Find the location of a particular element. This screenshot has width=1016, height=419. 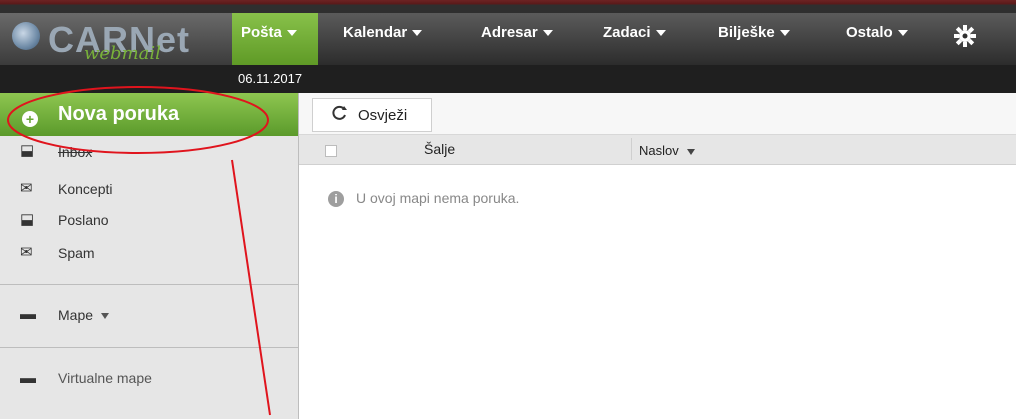

logo: CARNet webmail is located at coordinates (116, 39).